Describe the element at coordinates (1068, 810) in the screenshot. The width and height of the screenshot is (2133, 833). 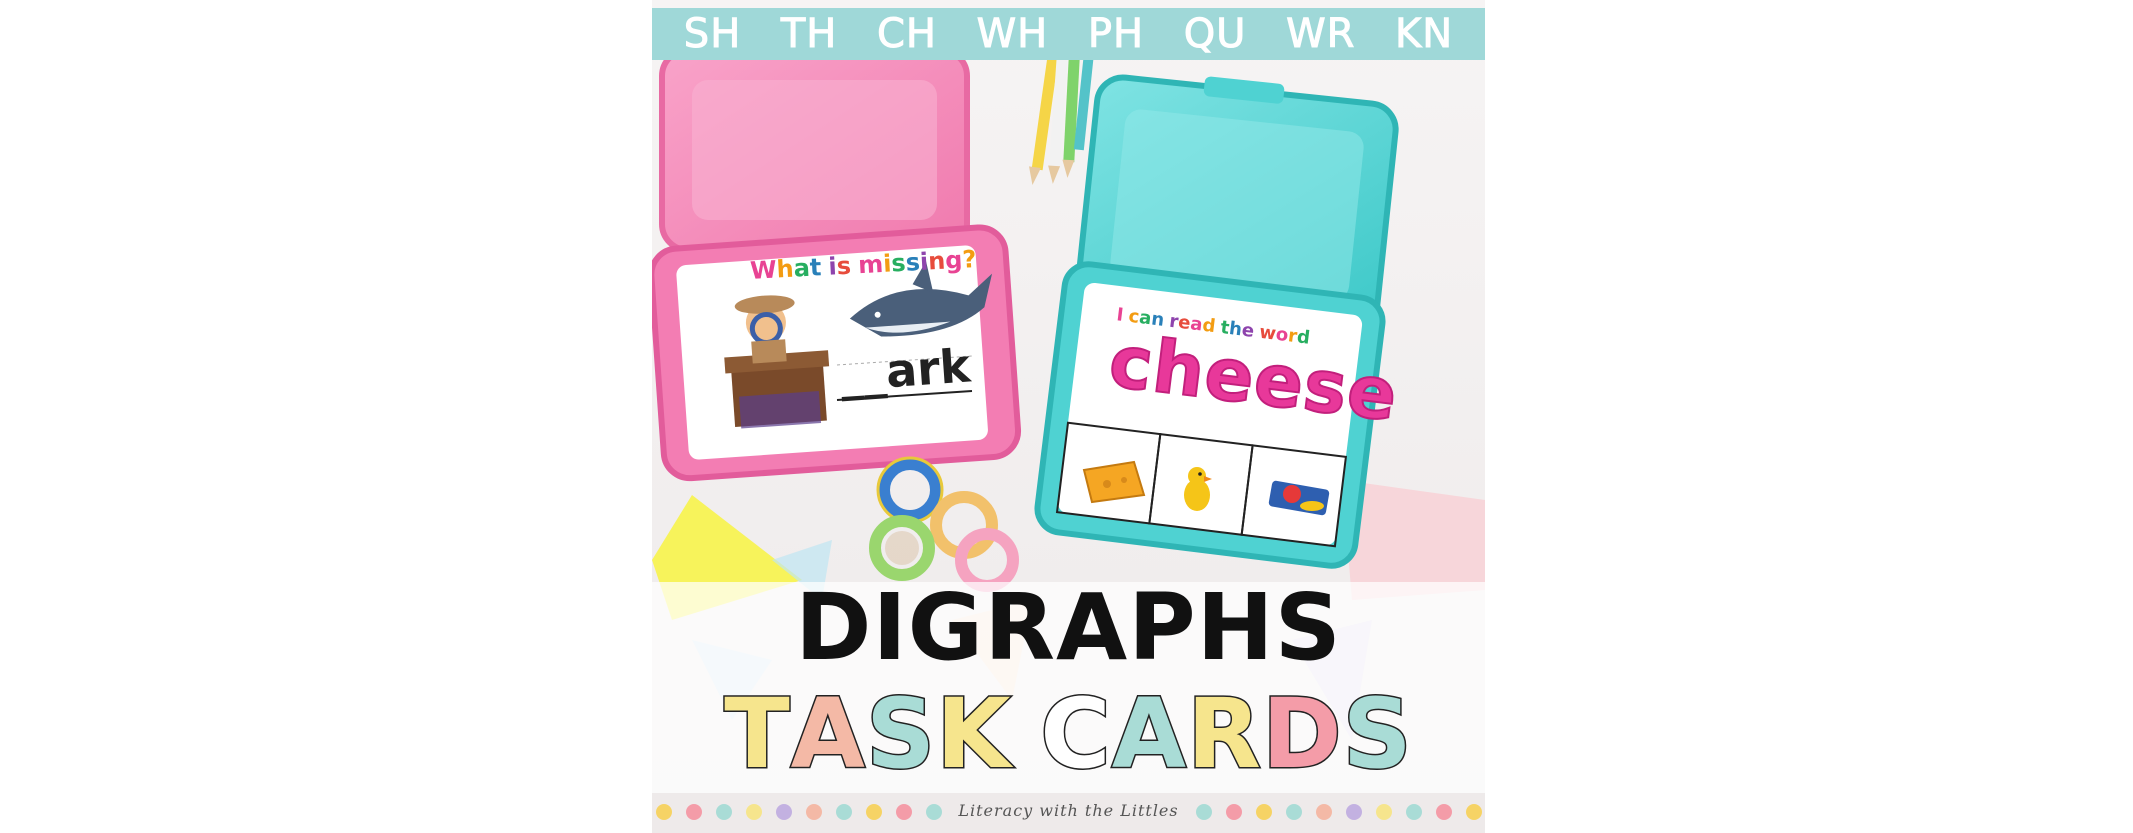
I see `footer-brand: Literacy with the Littles` at that location.